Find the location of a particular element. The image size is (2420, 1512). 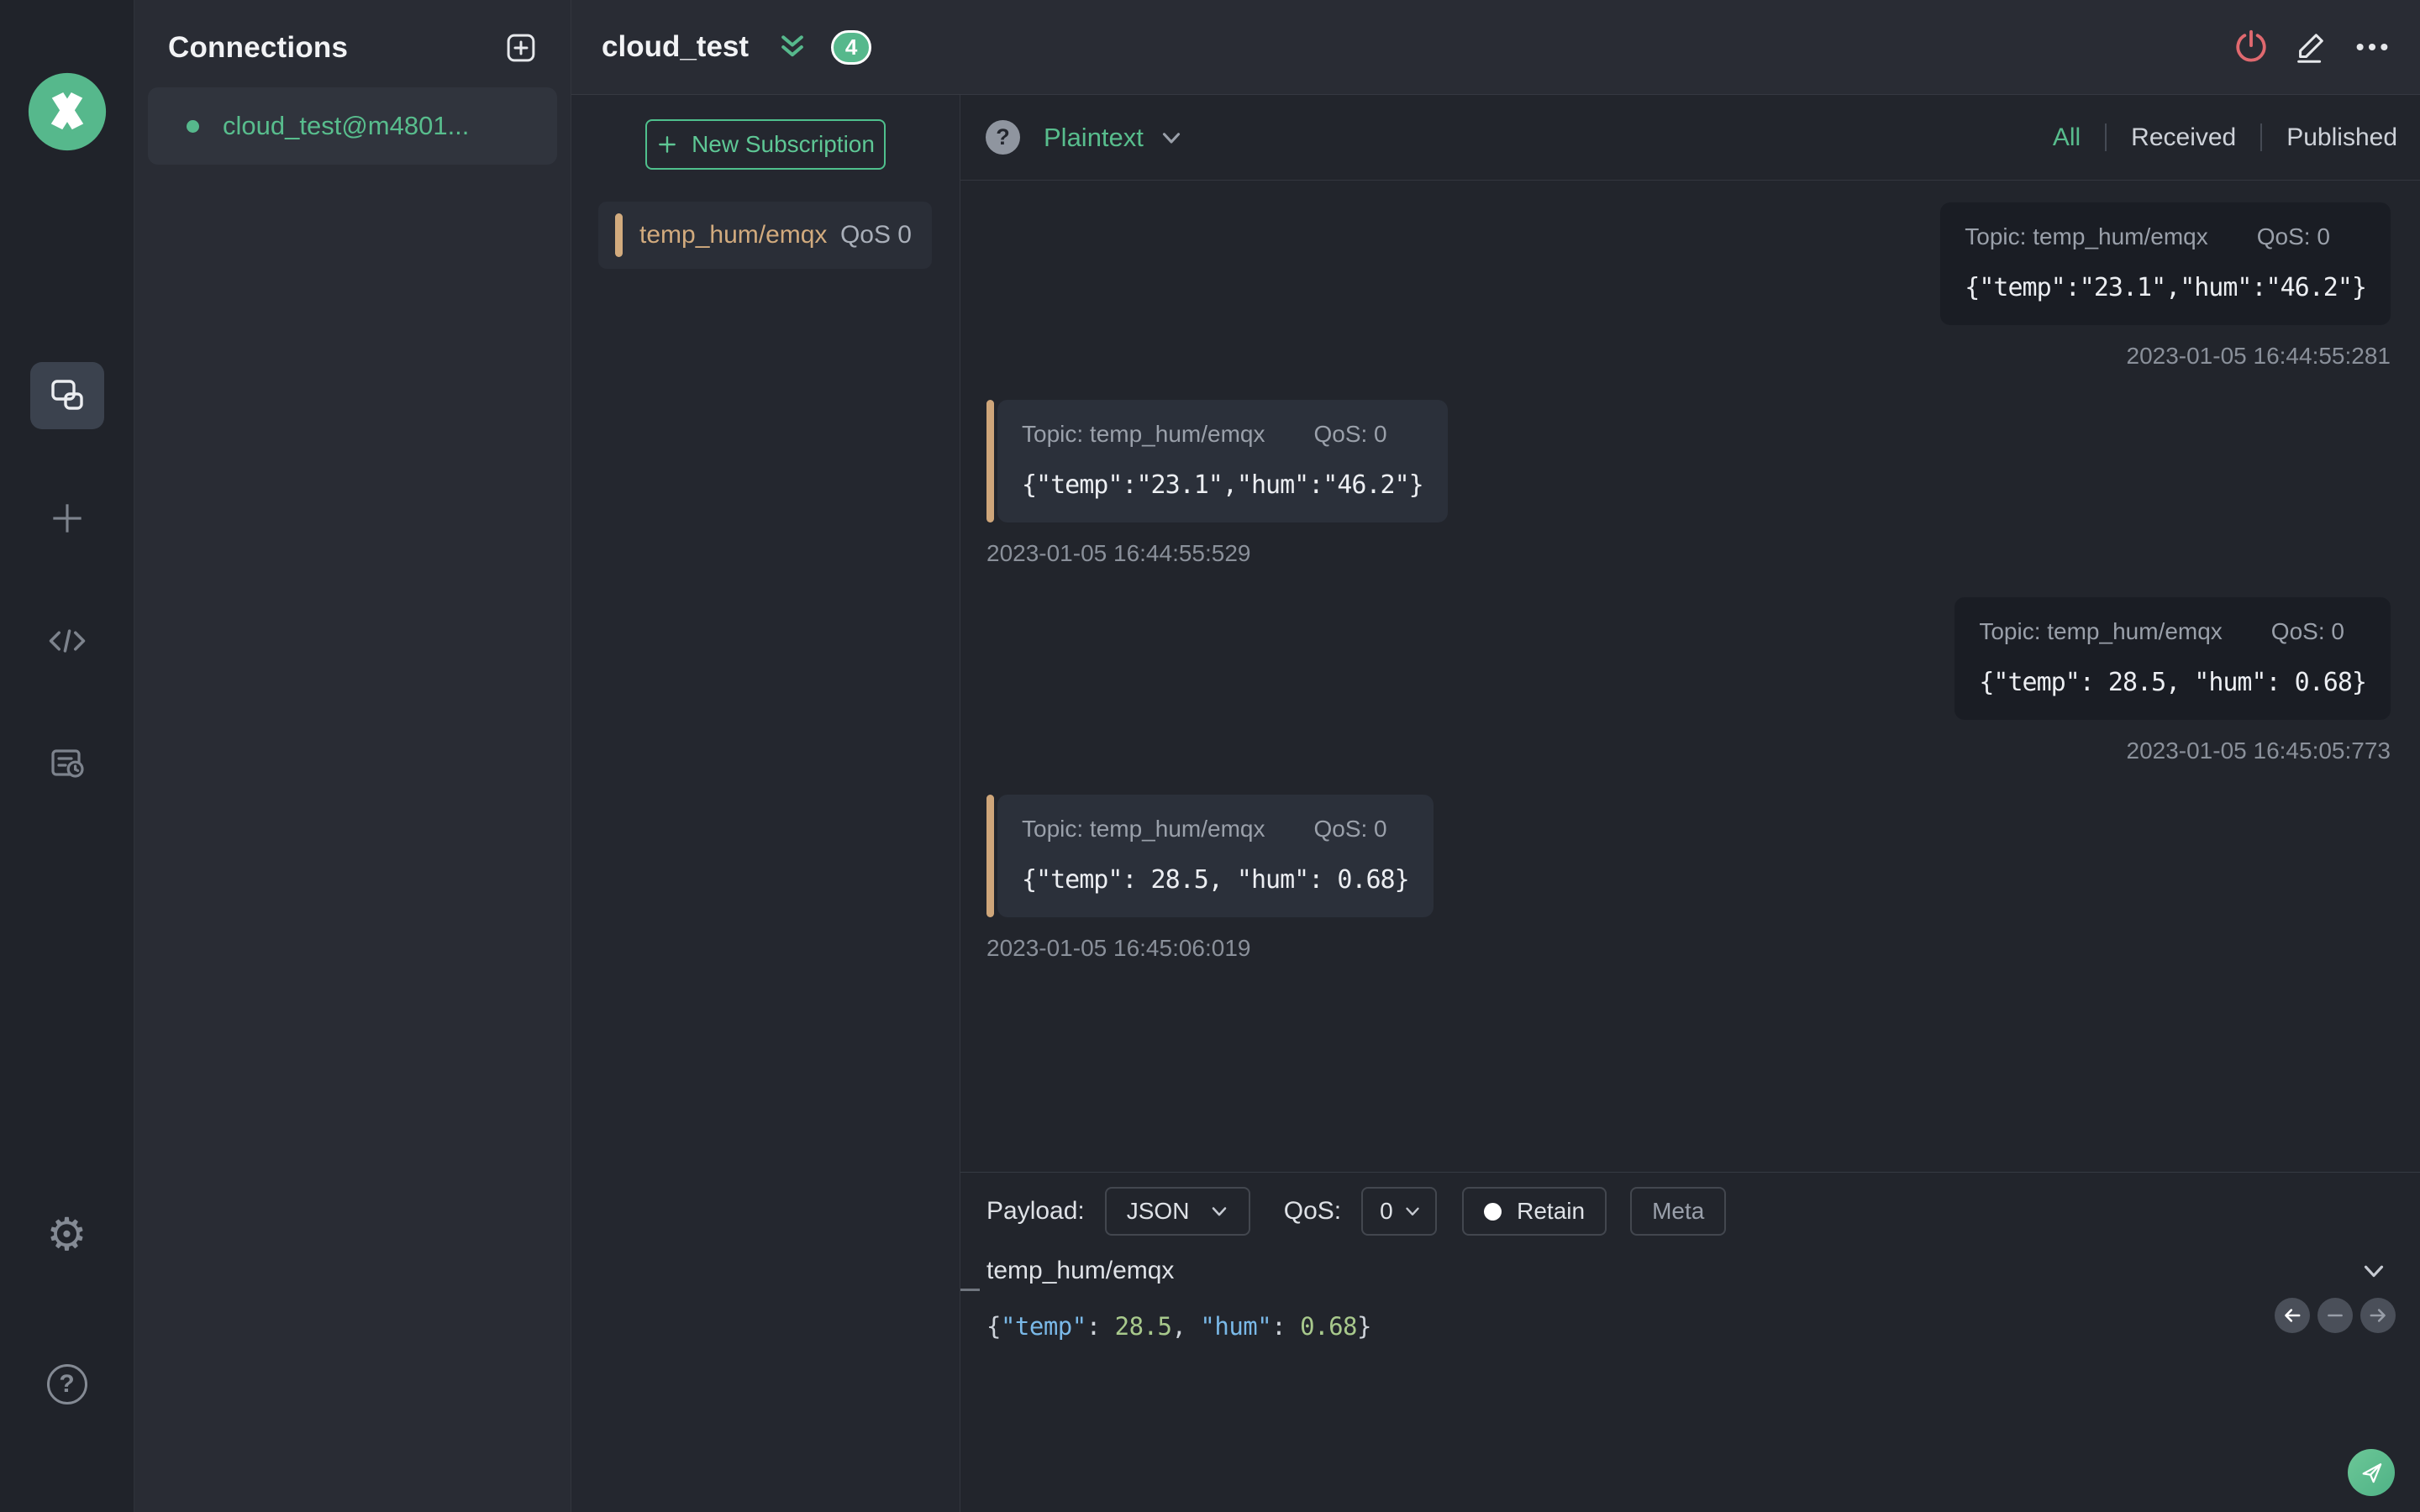

more-options-button is located at coordinates (2372, 47).